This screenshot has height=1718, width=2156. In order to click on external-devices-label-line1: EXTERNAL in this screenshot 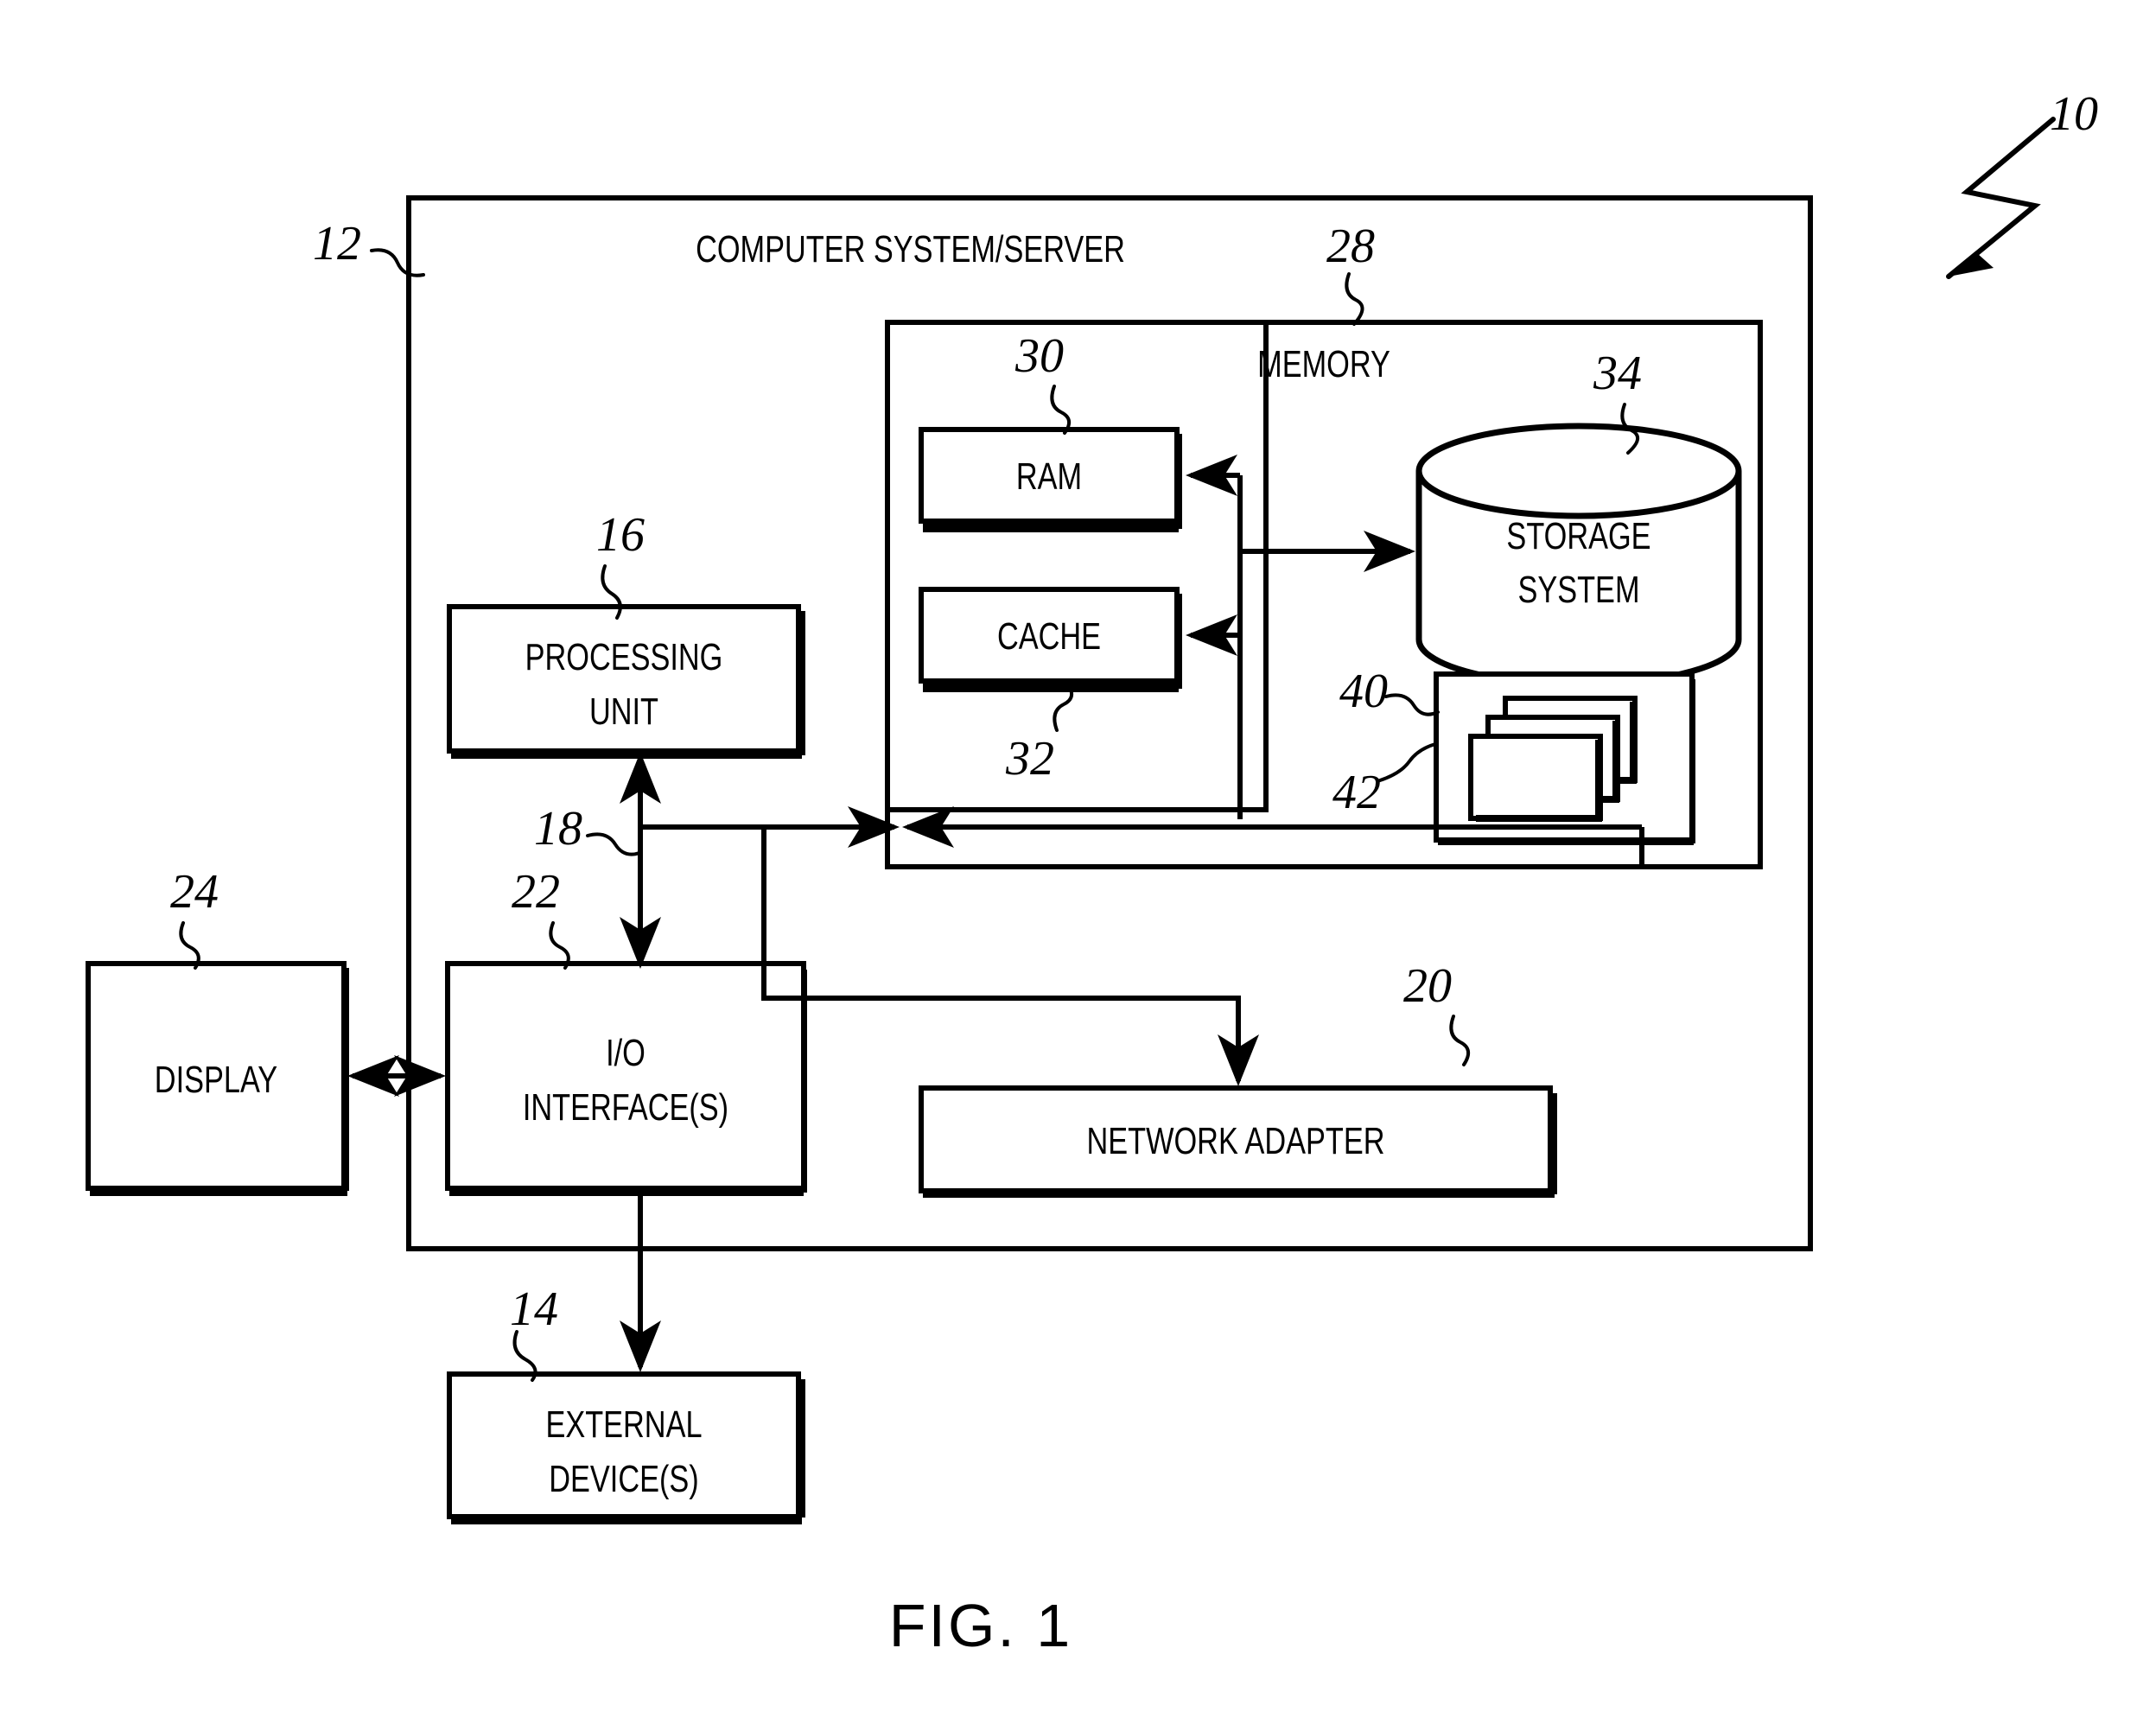, I will do `click(623, 1425)`.